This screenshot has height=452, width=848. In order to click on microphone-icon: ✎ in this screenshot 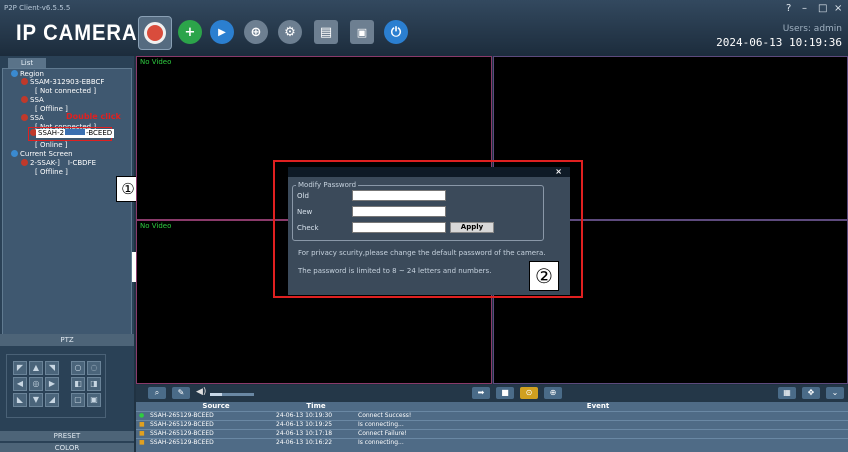, I will do `click(181, 392)`.